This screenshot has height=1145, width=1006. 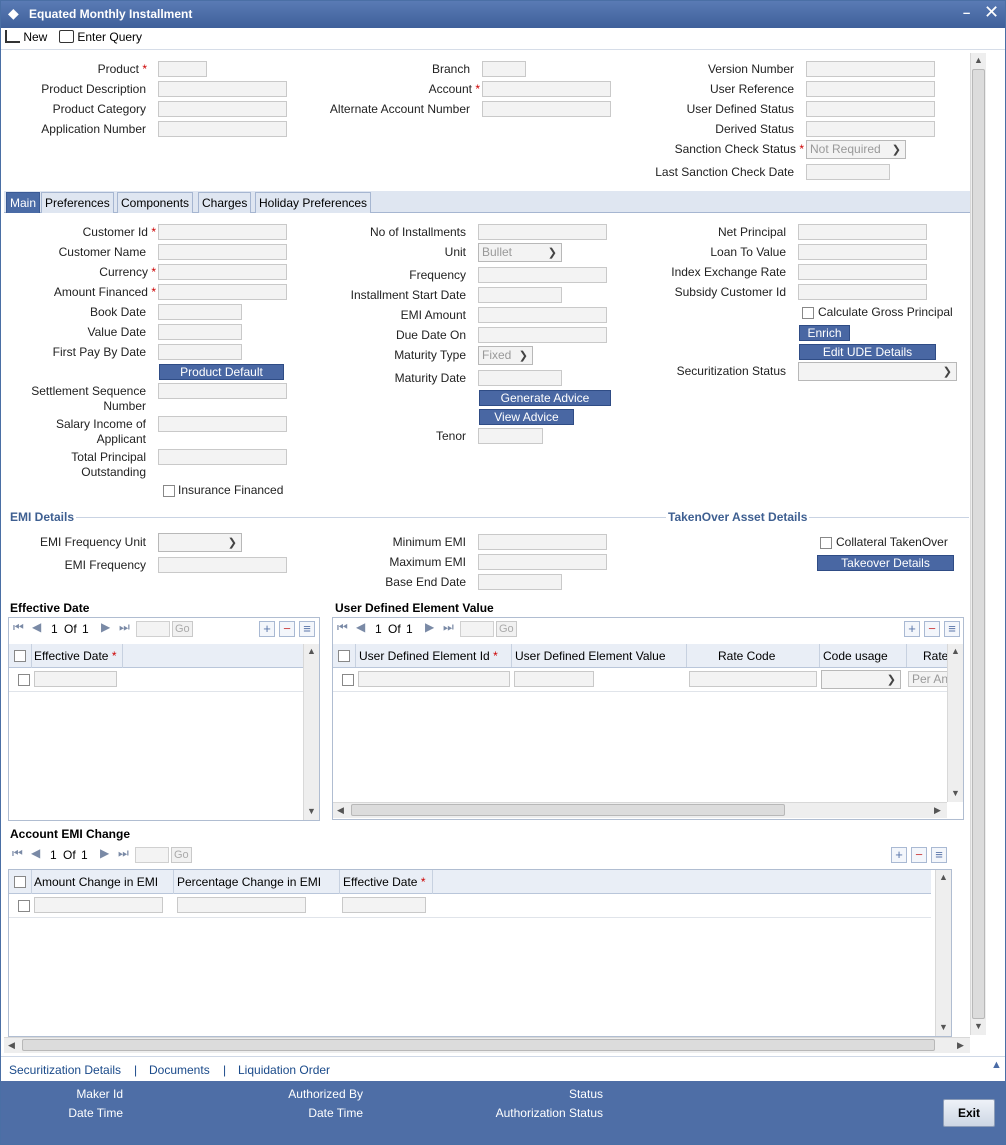 What do you see at coordinates (26, 37) in the screenshot?
I see `new-button: New` at bounding box center [26, 37].